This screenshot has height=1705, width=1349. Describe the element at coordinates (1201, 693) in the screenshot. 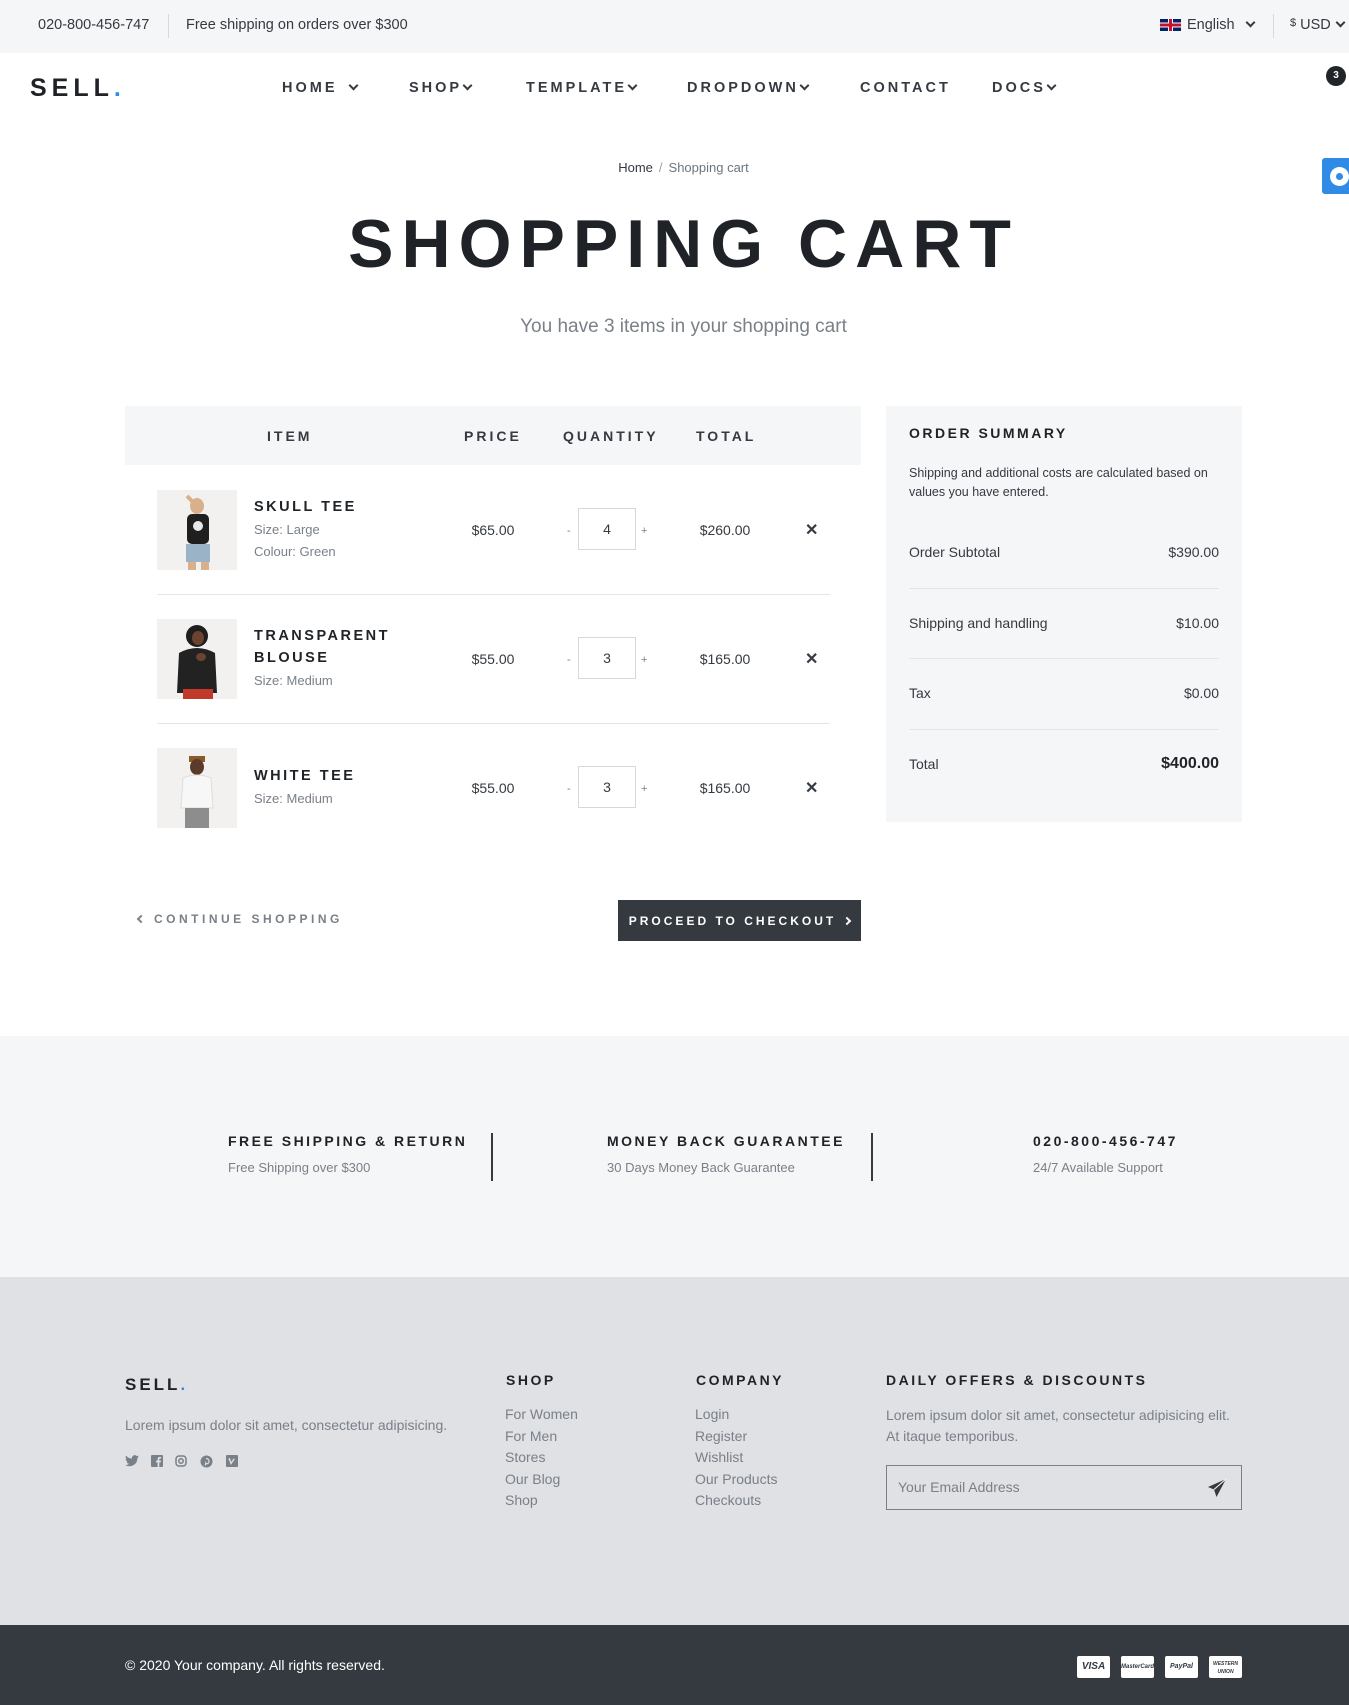

I see `tax-value: $0.00` at that location.